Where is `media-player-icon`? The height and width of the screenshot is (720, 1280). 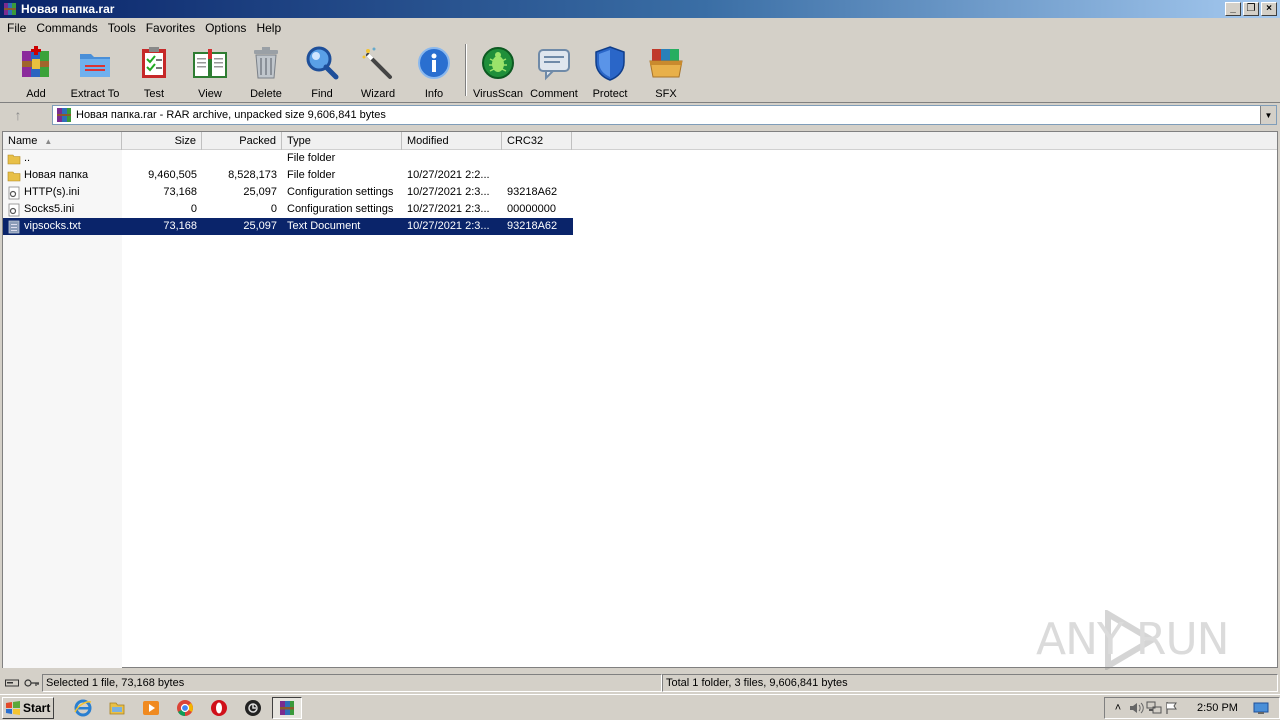
media-player-icon is located at coordinates (151, 707).